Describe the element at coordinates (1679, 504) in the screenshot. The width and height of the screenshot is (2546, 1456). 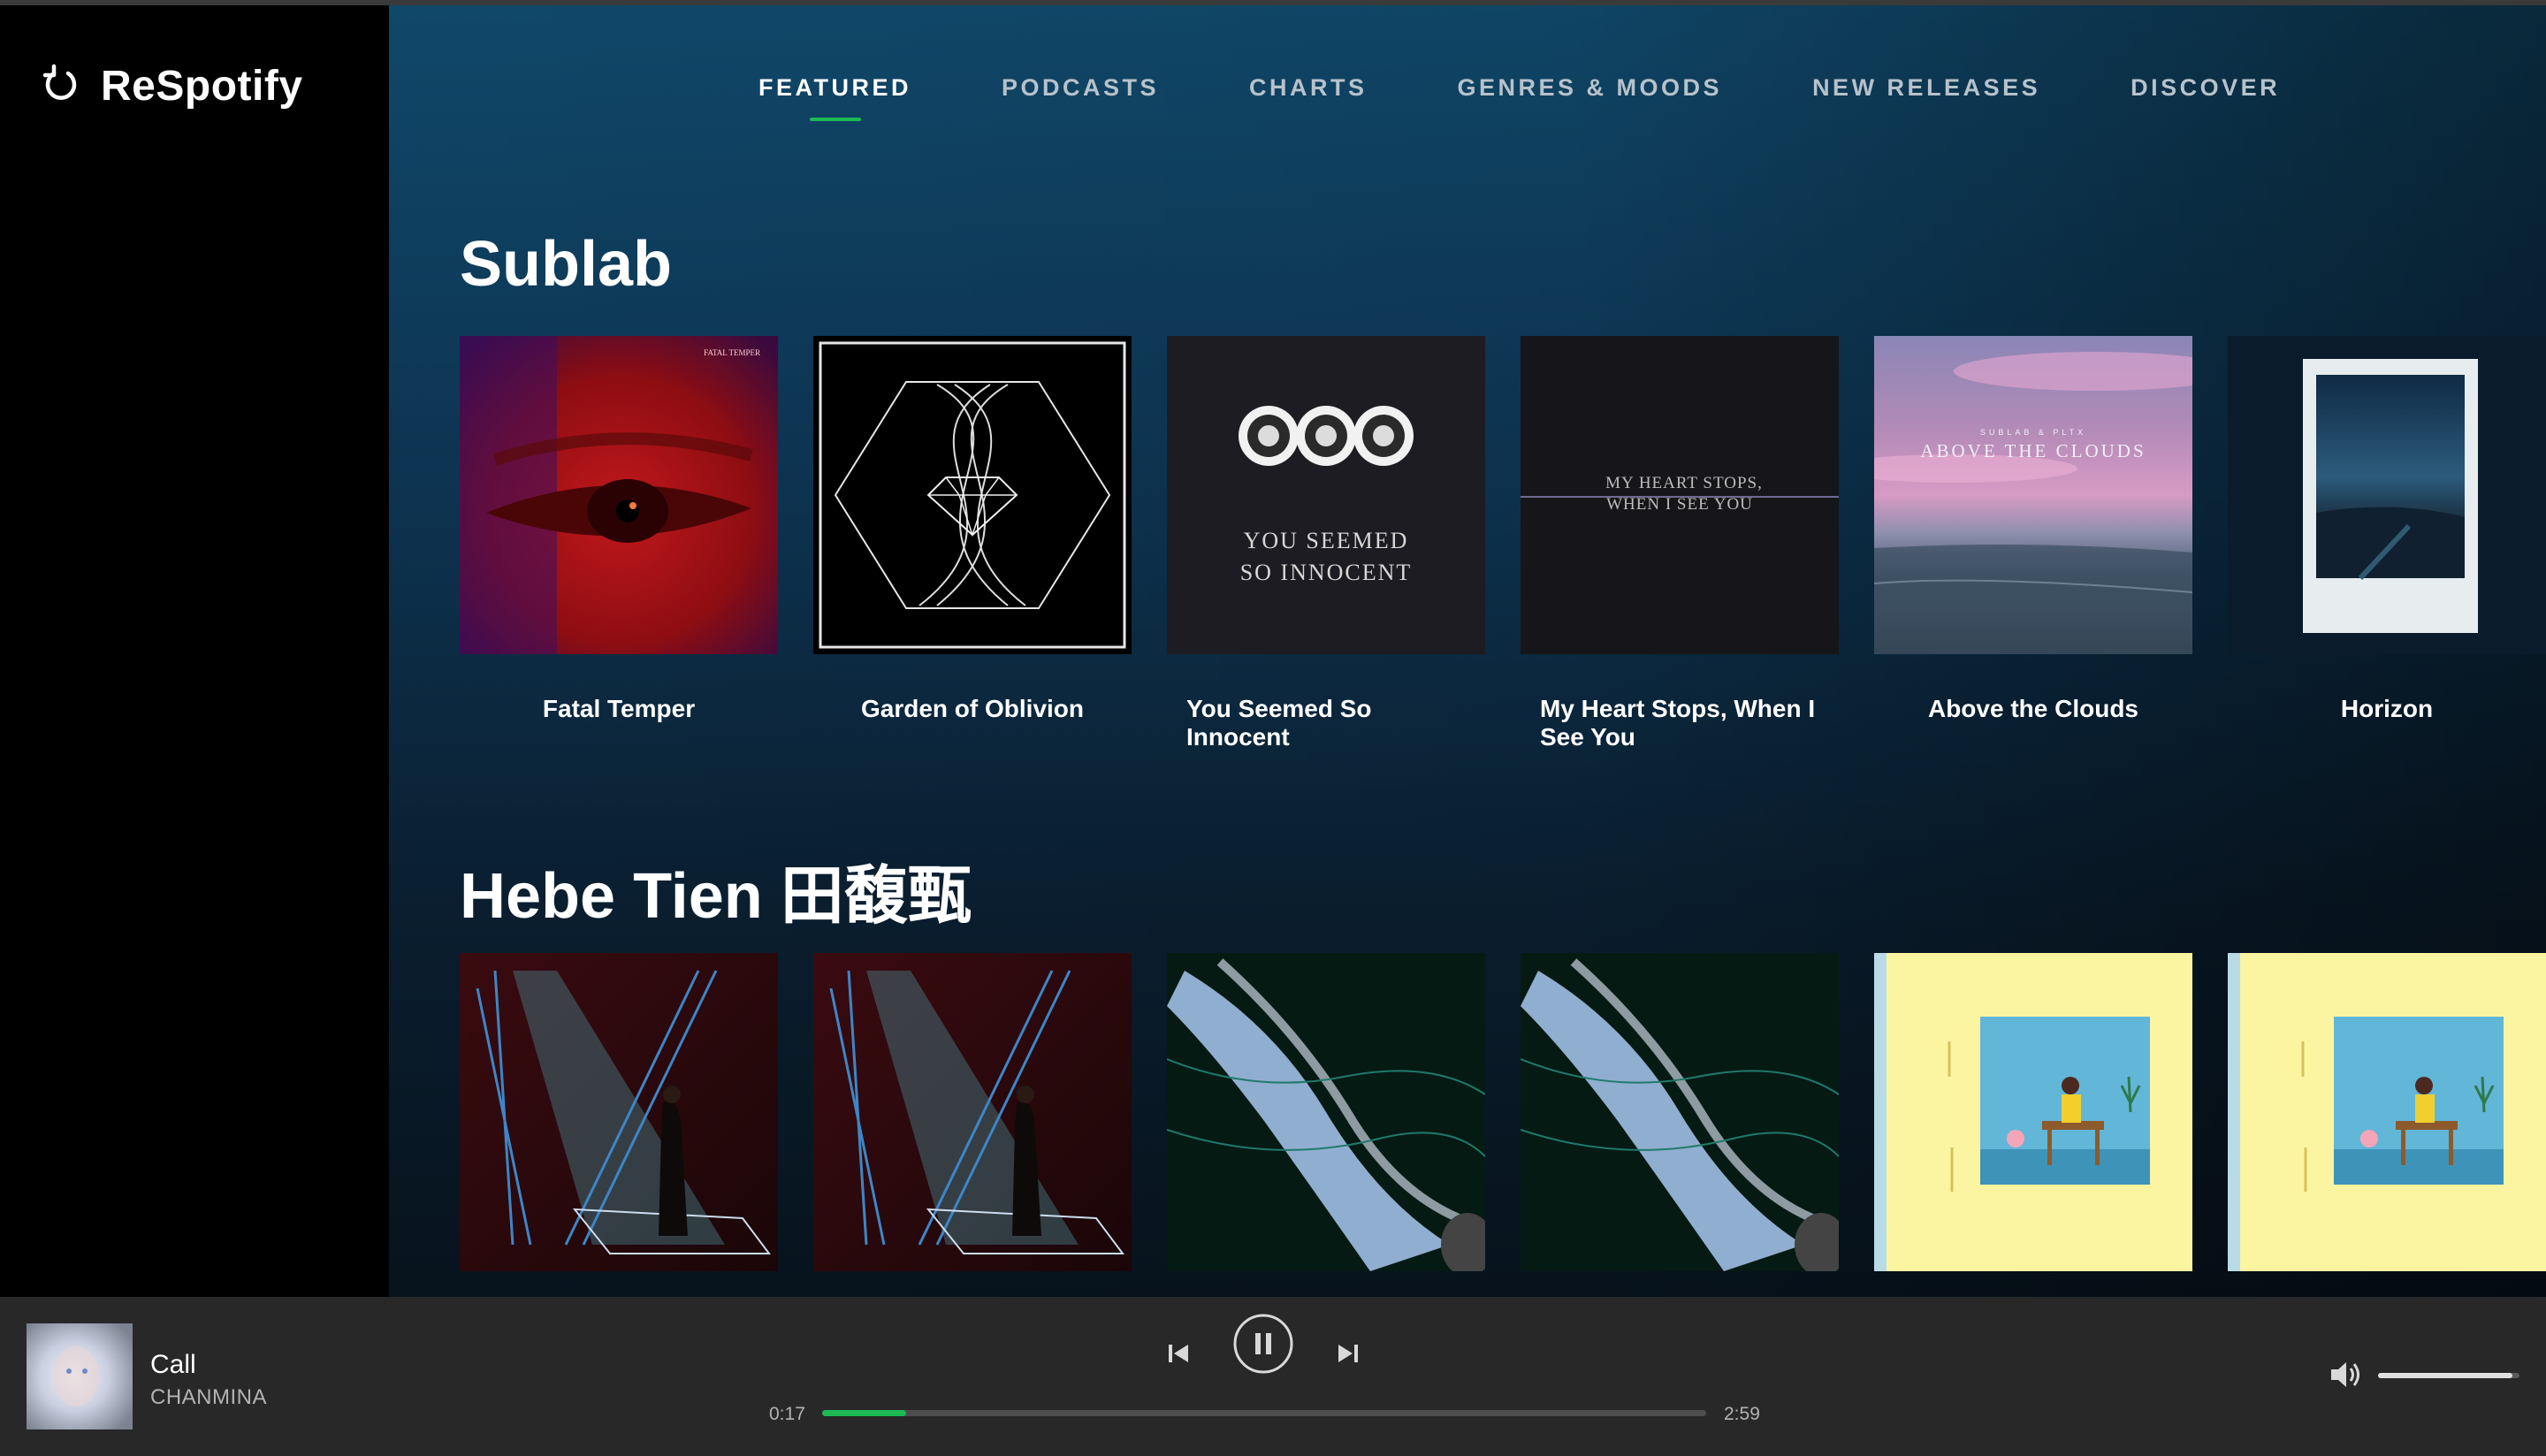
I see `cover-text: WHEN I SEE YOU` at that location.